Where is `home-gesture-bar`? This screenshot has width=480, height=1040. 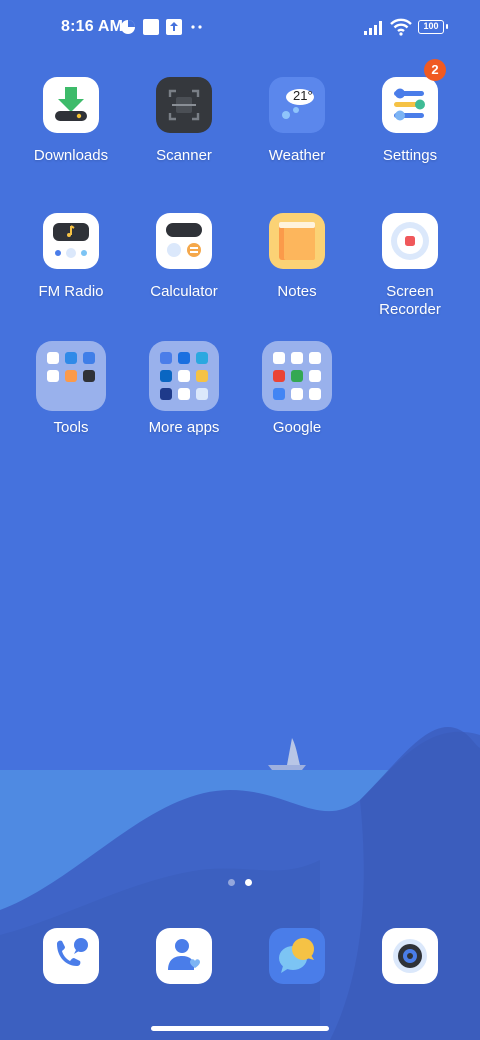
home-gesture-bar is located at coordinates (240, 1028).